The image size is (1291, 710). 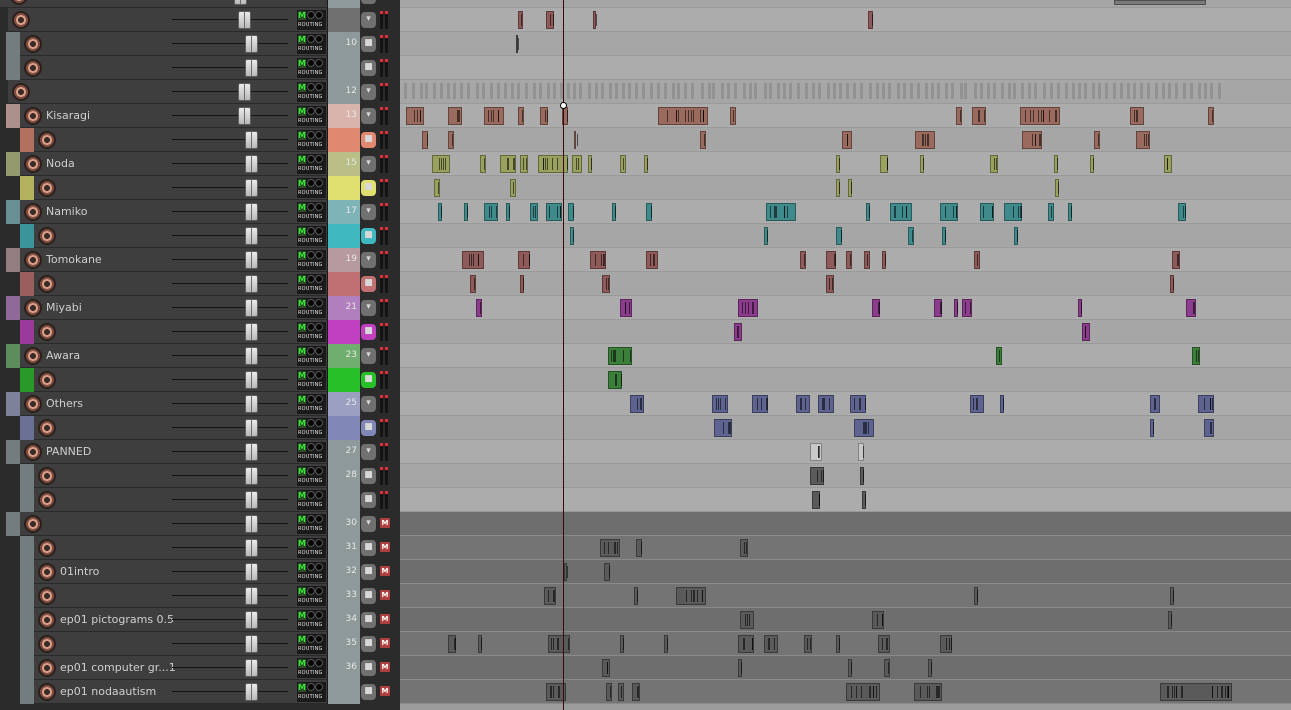 What do you see at coordinates (66, 211) in the screenshot?
I see `track-name: Namiko` at bounding box center [66, 211].